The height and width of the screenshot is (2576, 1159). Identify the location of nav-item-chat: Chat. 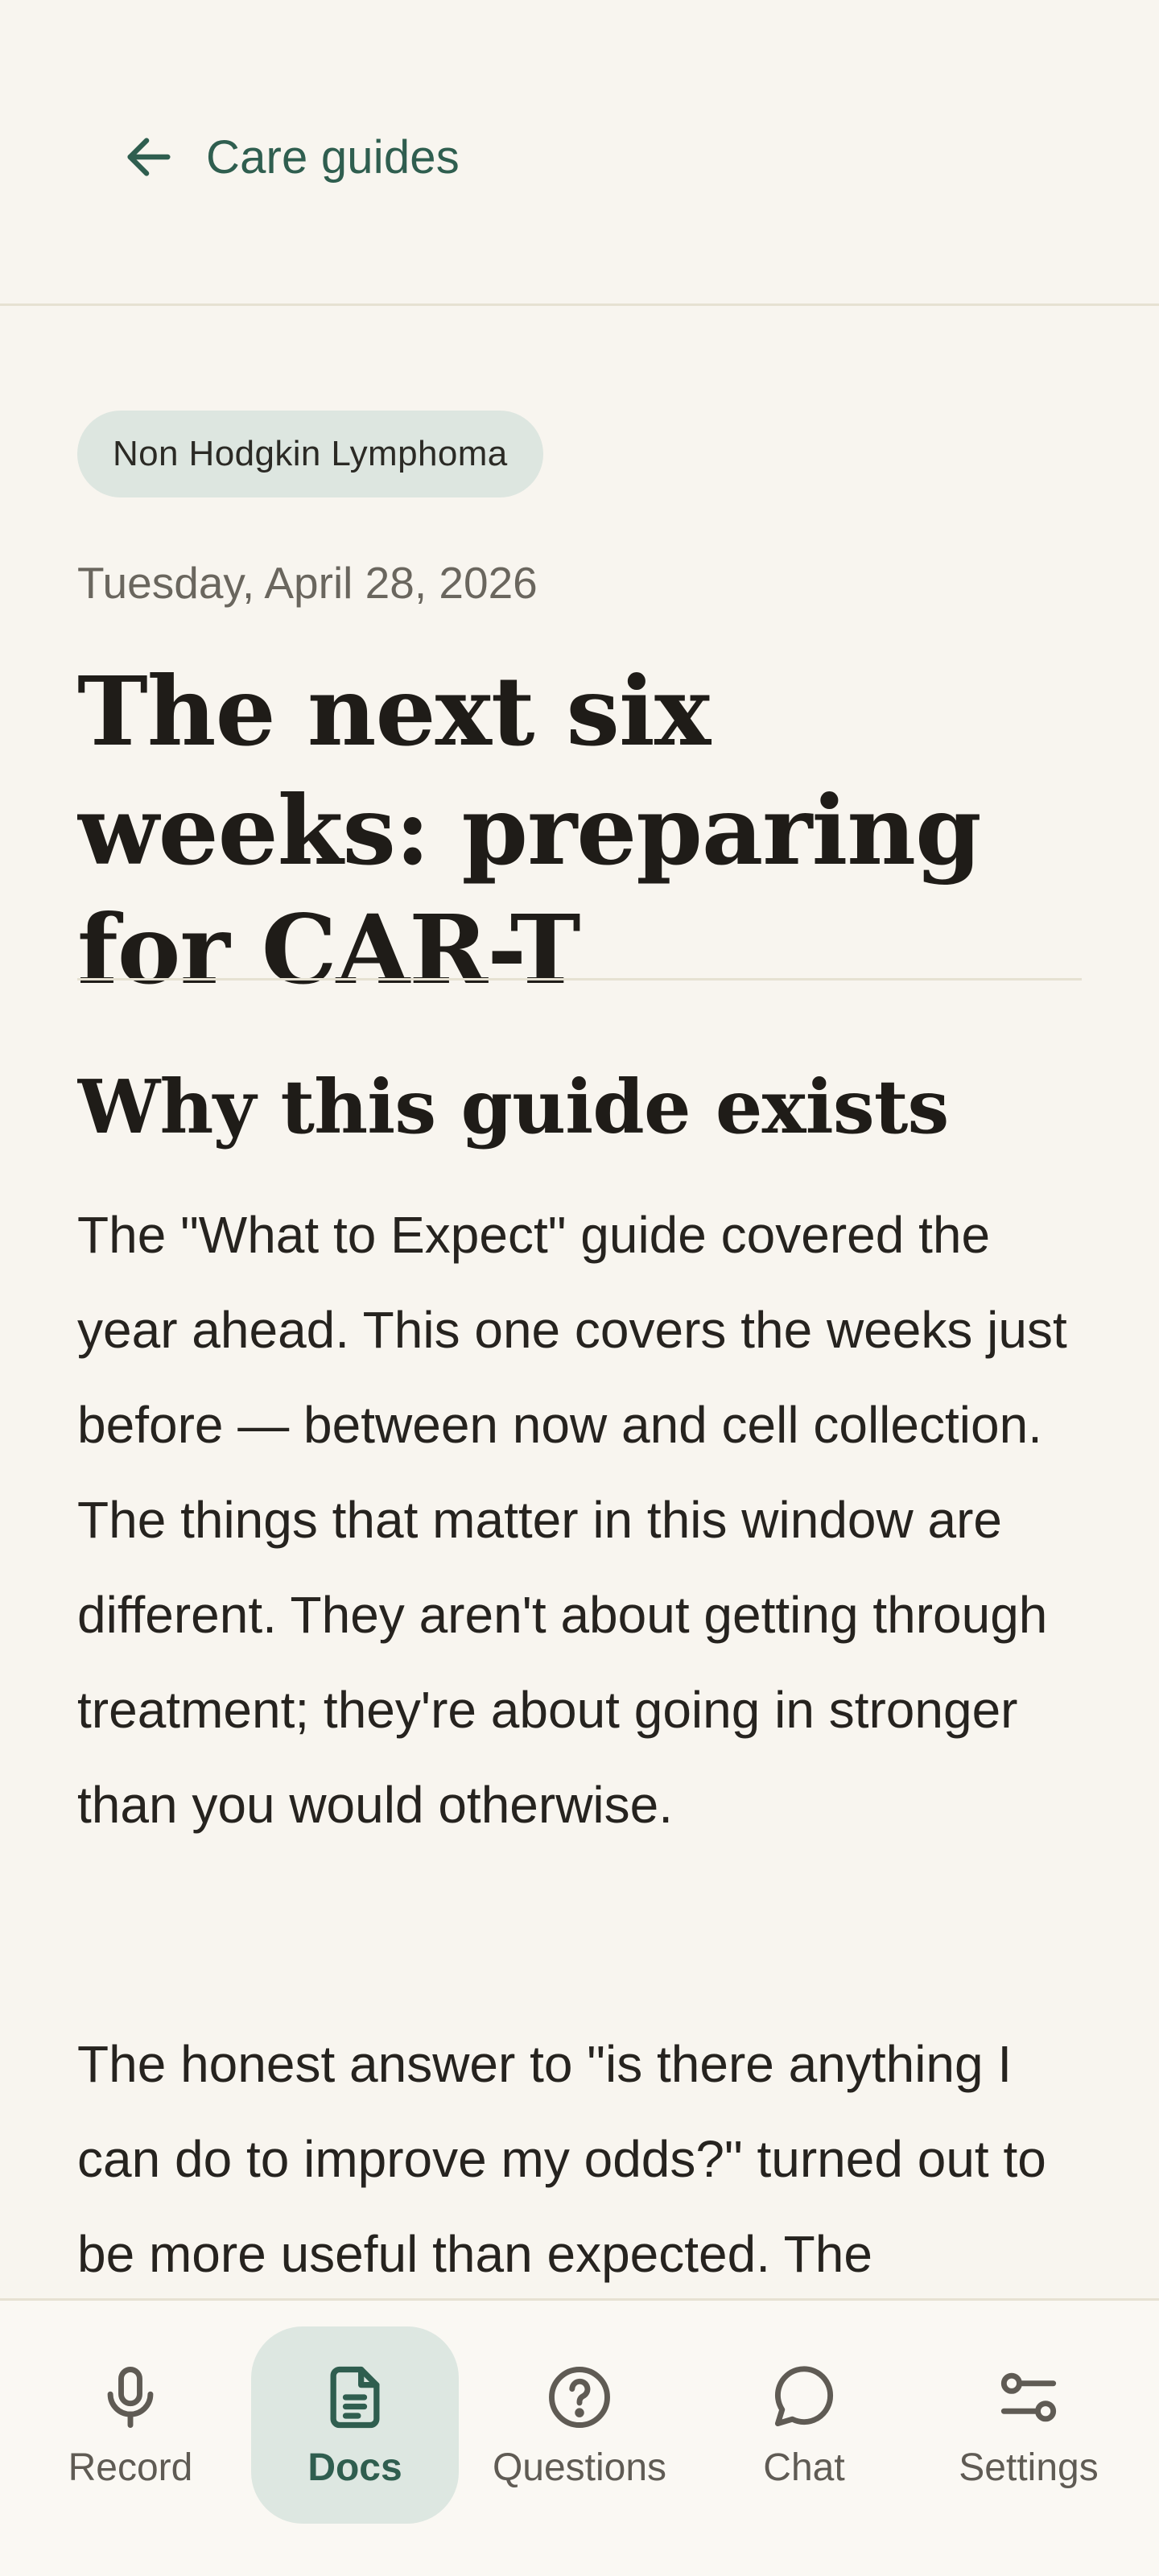
(804, 2425).